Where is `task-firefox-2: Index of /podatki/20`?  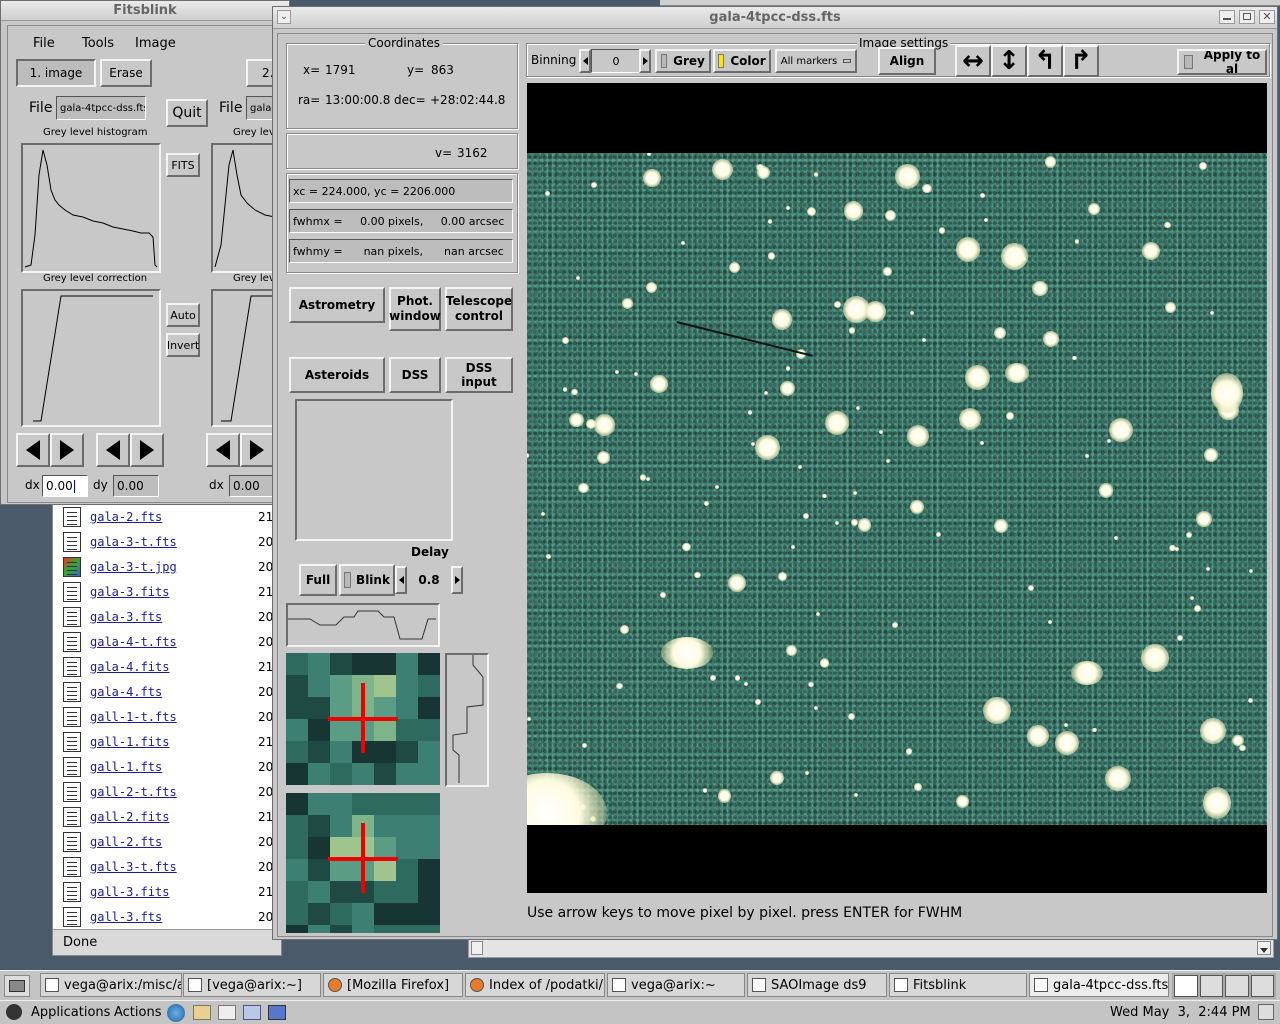
task-firefox-2: Index of /podatki/20 is located at coordinates (535, 985).